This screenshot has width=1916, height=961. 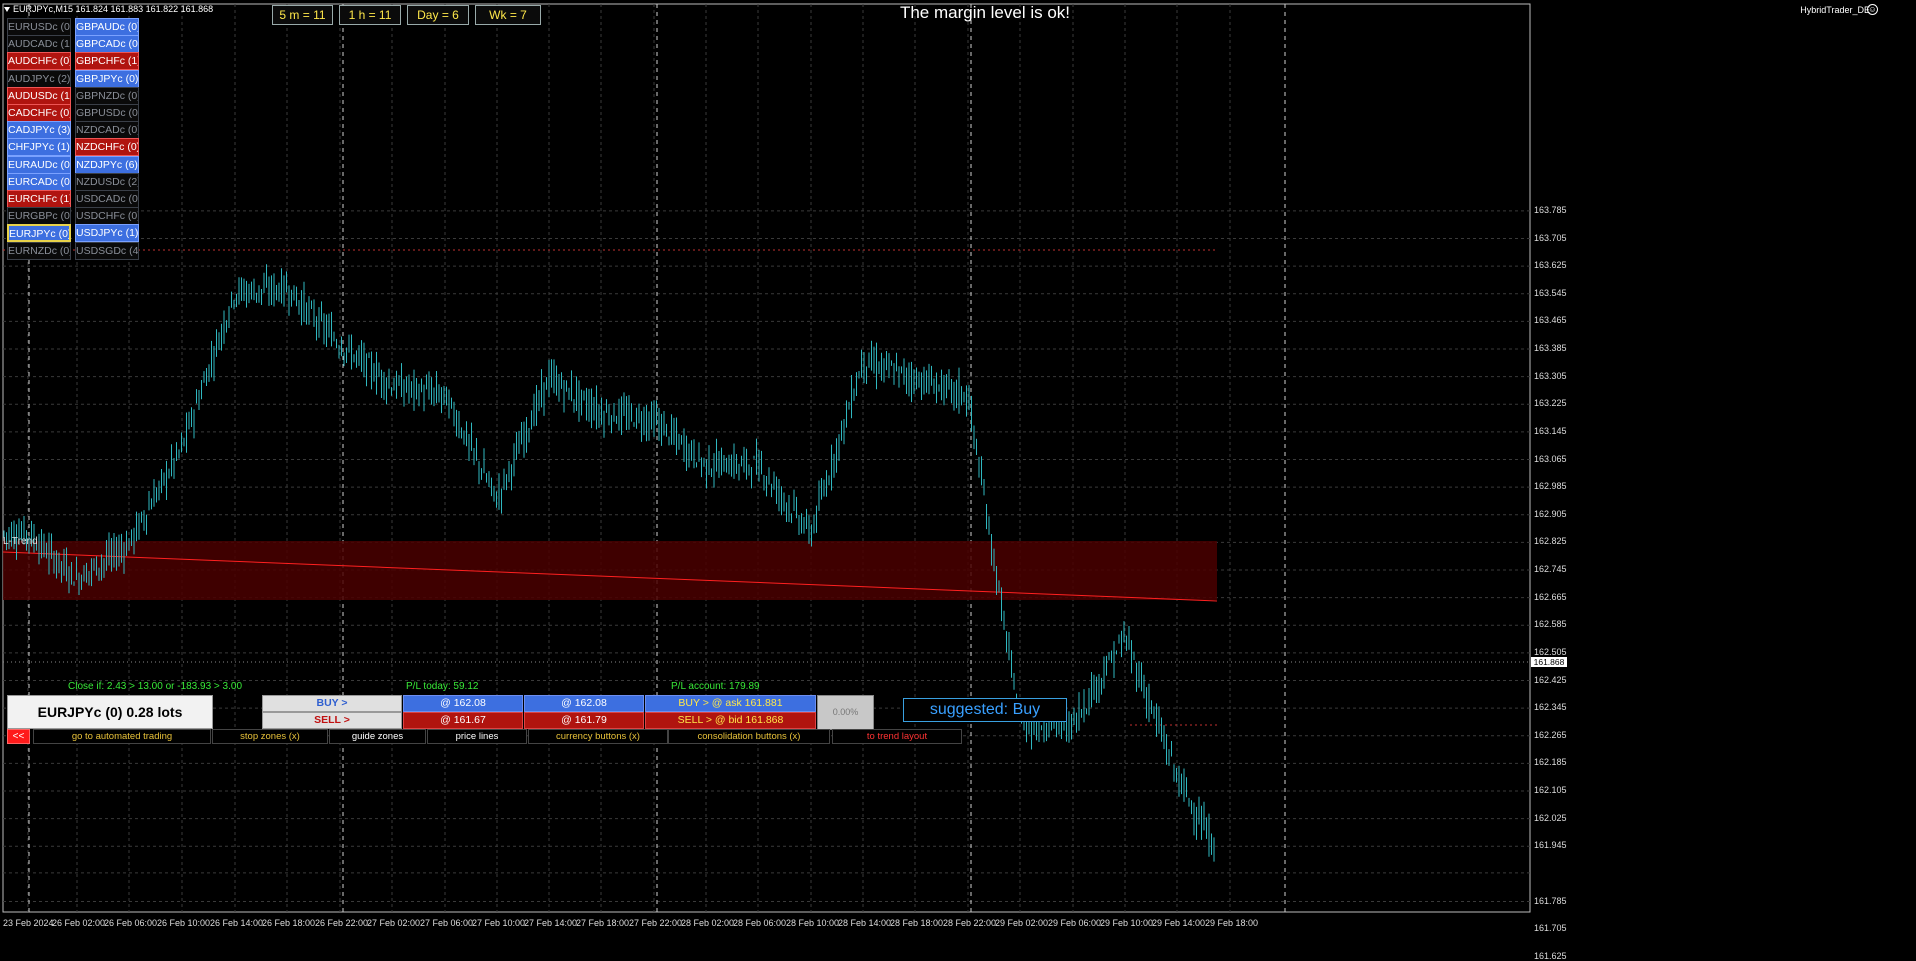 What do you see at coordinates (1022, 923) in the screenshot?
I see `time-tick-label: 29 Feb 02:00` at bounding box center [1022, 923].